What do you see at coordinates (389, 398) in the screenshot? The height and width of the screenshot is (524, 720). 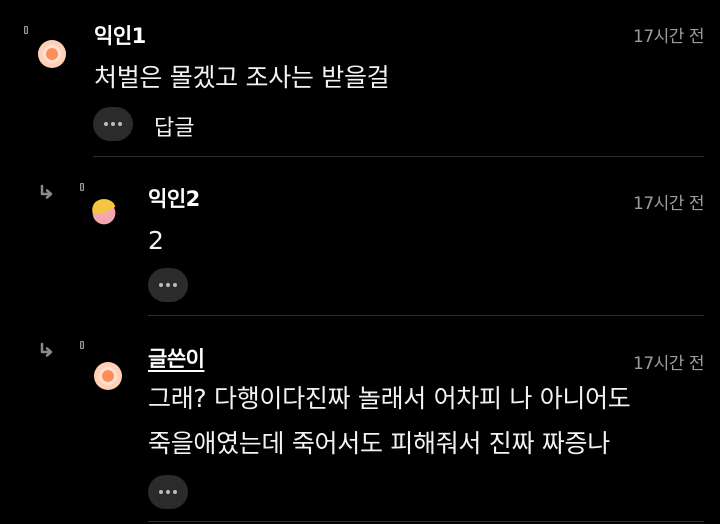 I see `comment-text-line: 그래? 다행이다진짜 놀래서 어차피 나 아니어도` at bounding box center [389, 398].